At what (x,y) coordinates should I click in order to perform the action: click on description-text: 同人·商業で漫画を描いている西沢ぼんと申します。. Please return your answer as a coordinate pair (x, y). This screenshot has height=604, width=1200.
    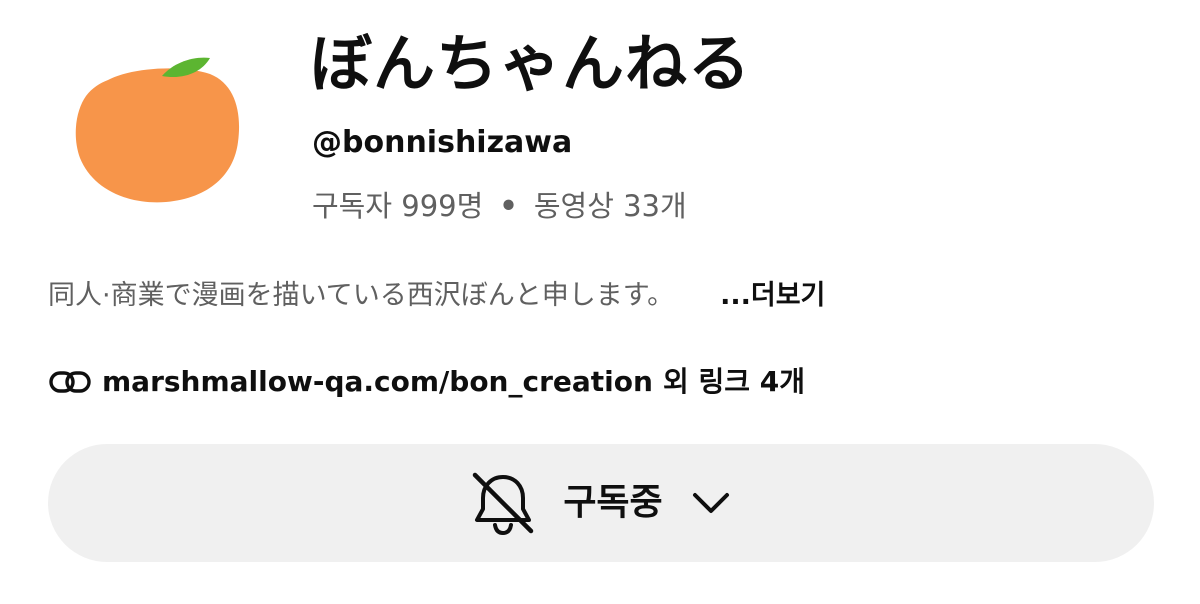
    Looking at the image, I should click on (361, 295).